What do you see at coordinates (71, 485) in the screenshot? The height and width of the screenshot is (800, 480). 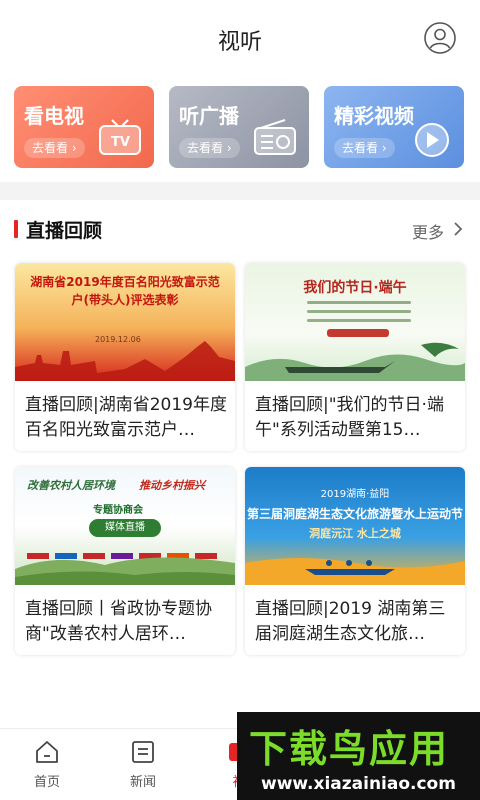 I see `thumbnail-headline-left: 改善农村人居环境` at bounding box center [71, 485].